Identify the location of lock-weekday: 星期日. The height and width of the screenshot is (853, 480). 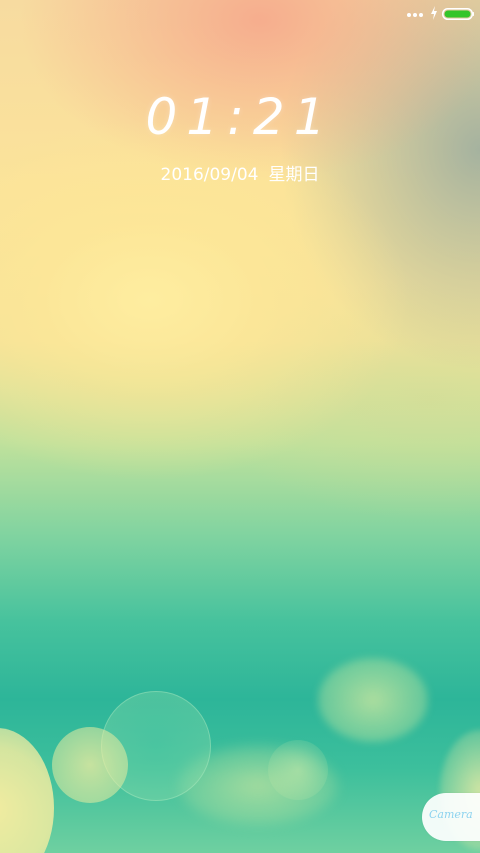
(294, 175).